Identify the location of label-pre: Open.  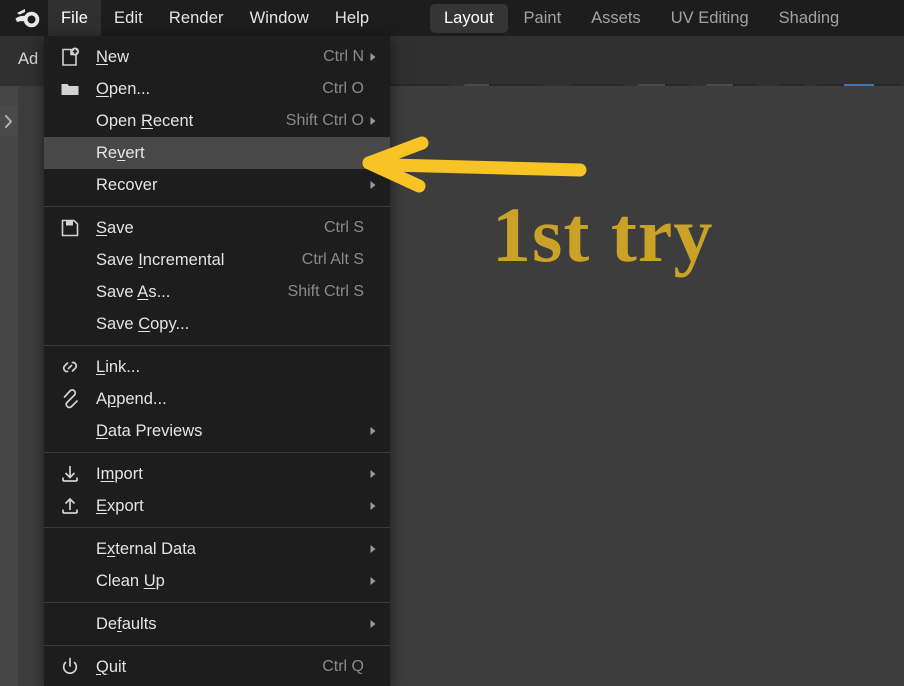
(118, 120).